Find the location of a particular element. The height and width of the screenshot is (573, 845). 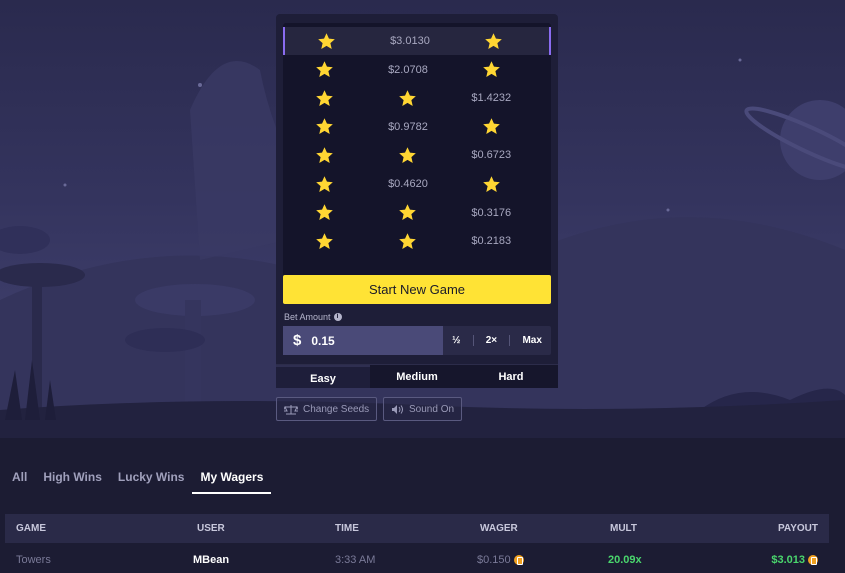

wagers-table-header: GAME USER TIME WAGER MULT PAYOUT is located at coordinates (417, 528).